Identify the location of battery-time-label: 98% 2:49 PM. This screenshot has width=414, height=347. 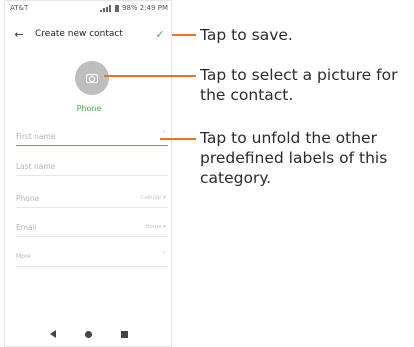
(145, 8).